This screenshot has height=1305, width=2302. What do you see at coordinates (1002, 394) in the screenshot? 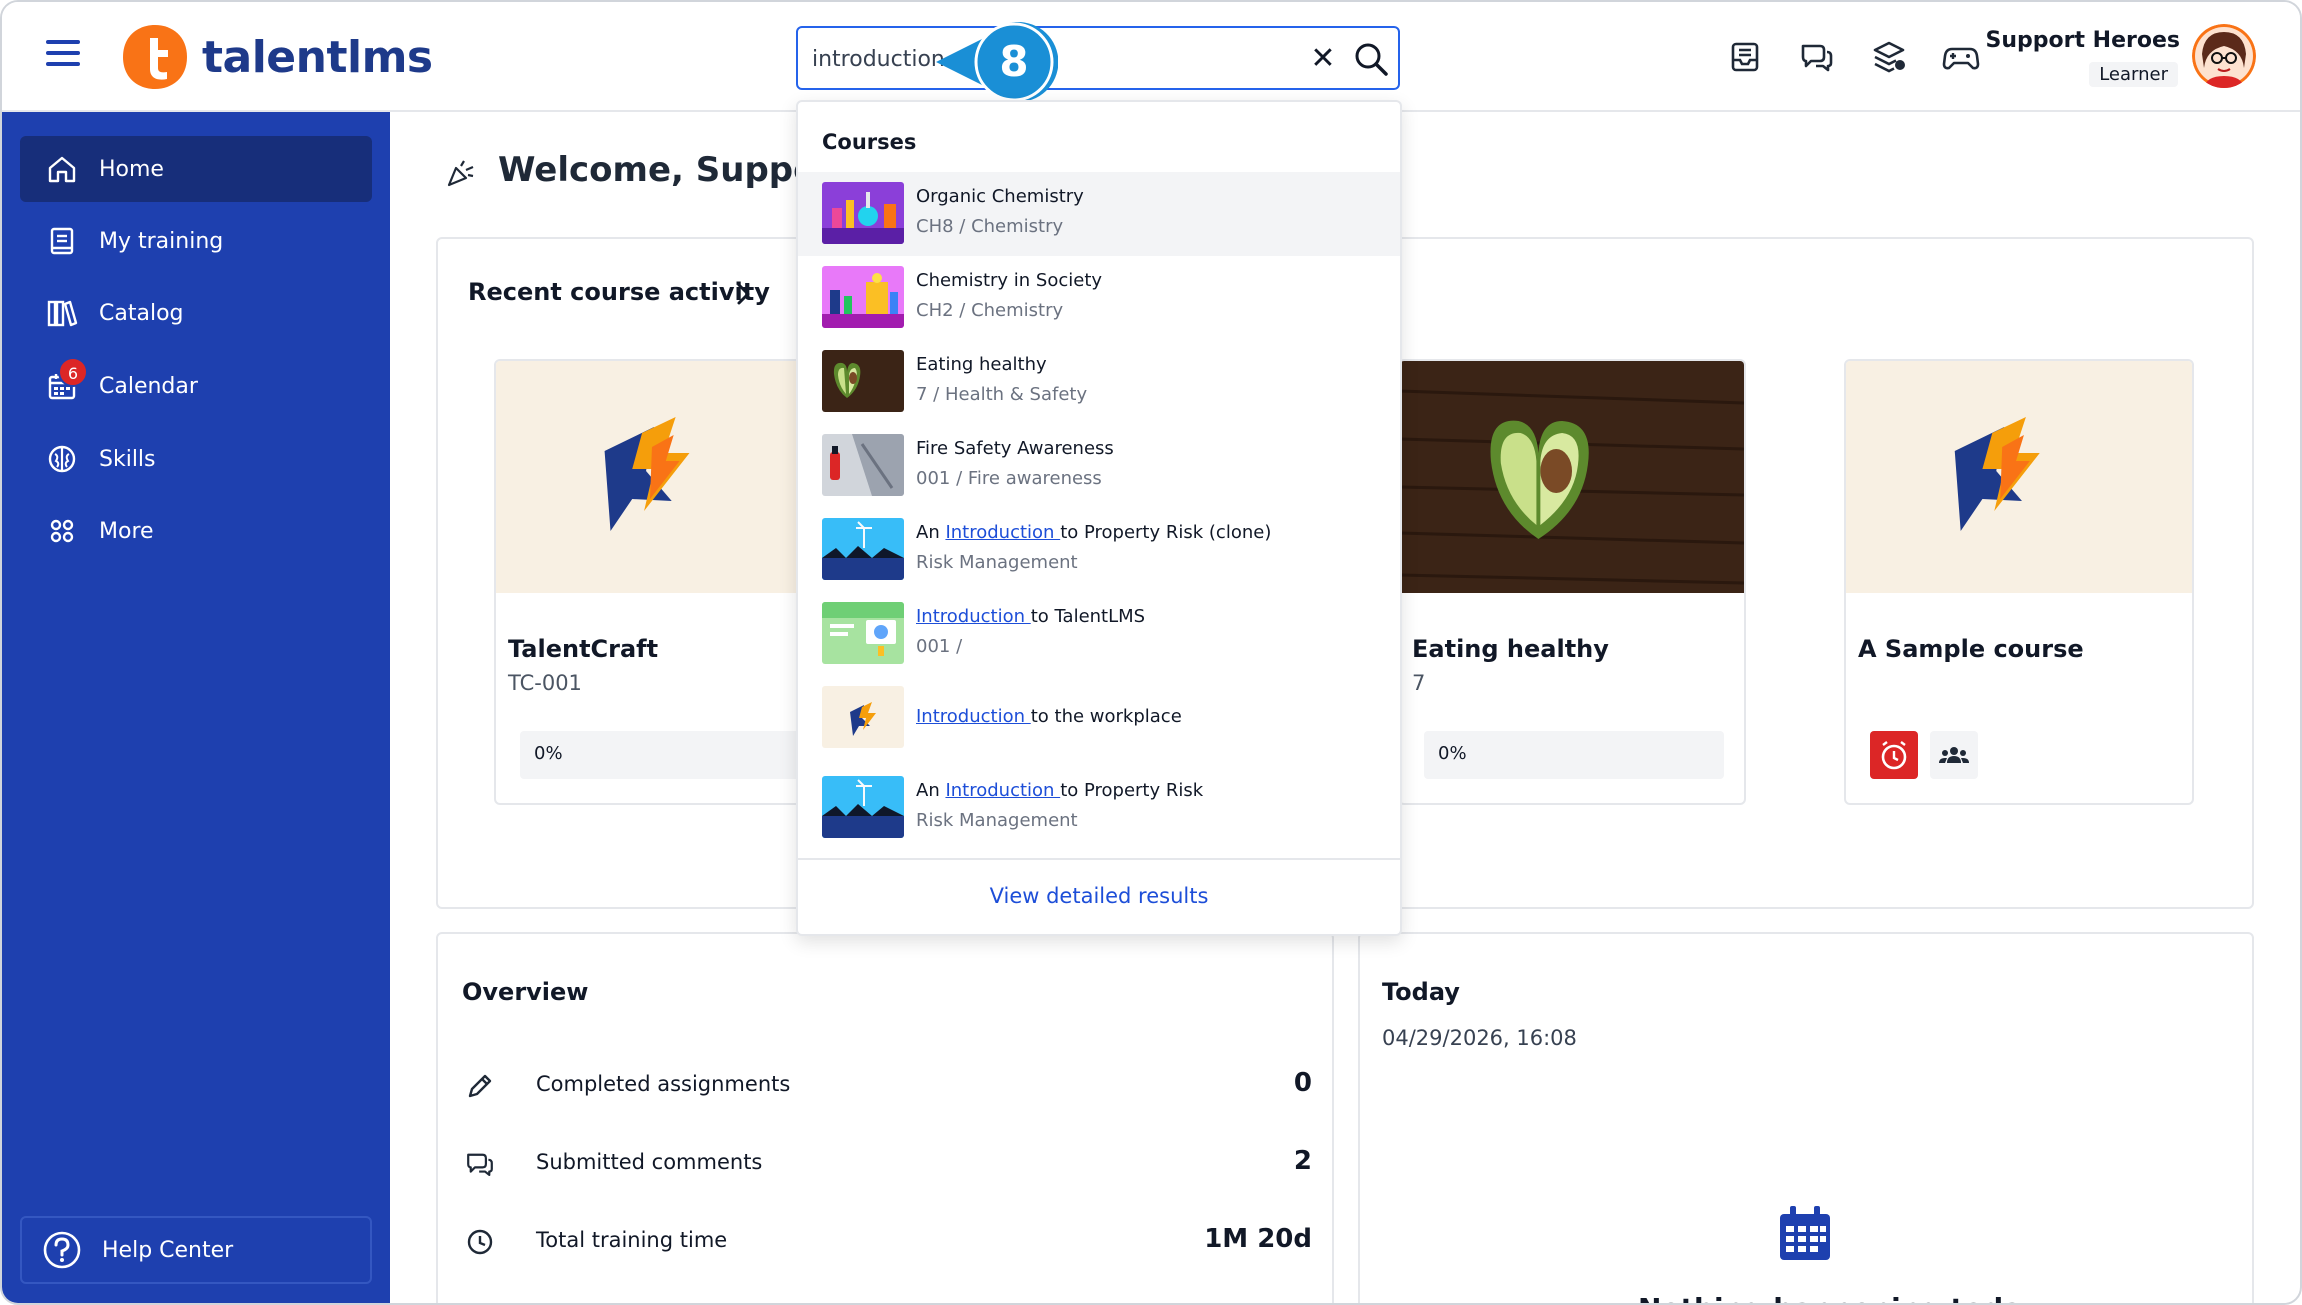
I see `result-subtitle: 7 / Health & Safety` at bounding box center [1002, 394].